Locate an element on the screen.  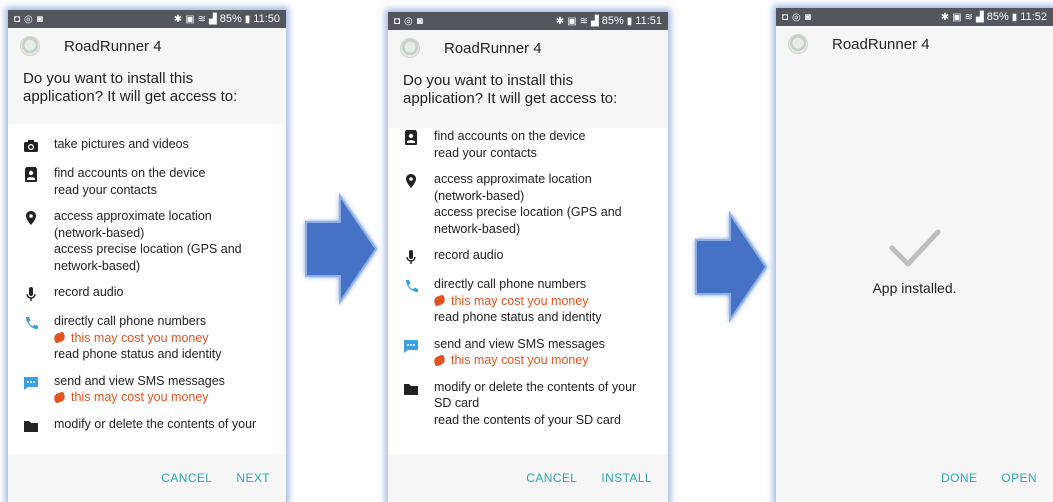
open-button: OPEN is located at coordinates (1019, 478).